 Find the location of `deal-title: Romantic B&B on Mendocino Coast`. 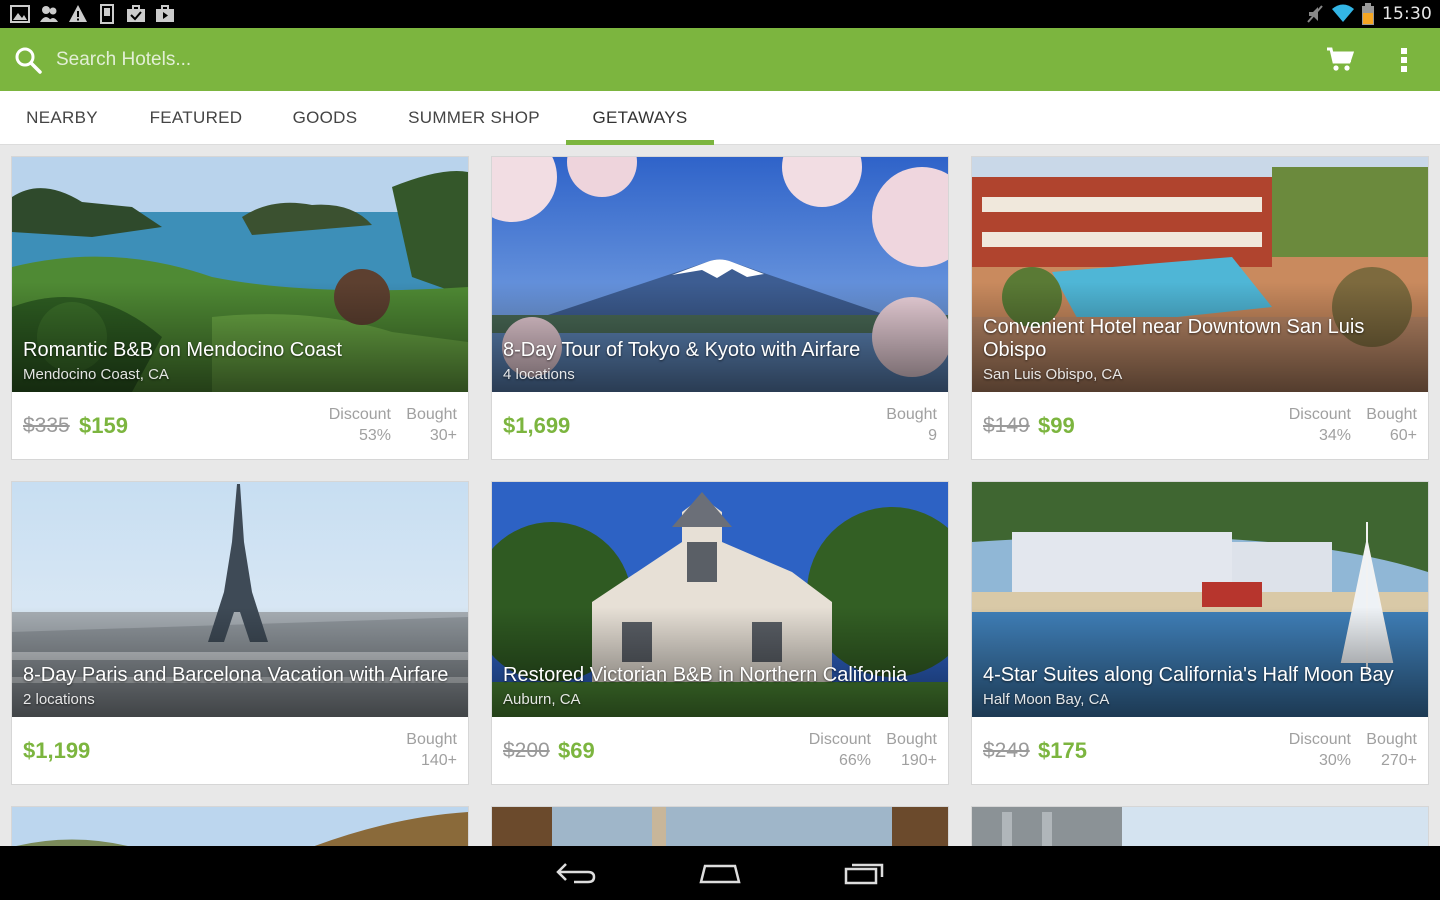

deal-title: Romantic B&B on Mendocino Coast is located at coordinates (183, 350).